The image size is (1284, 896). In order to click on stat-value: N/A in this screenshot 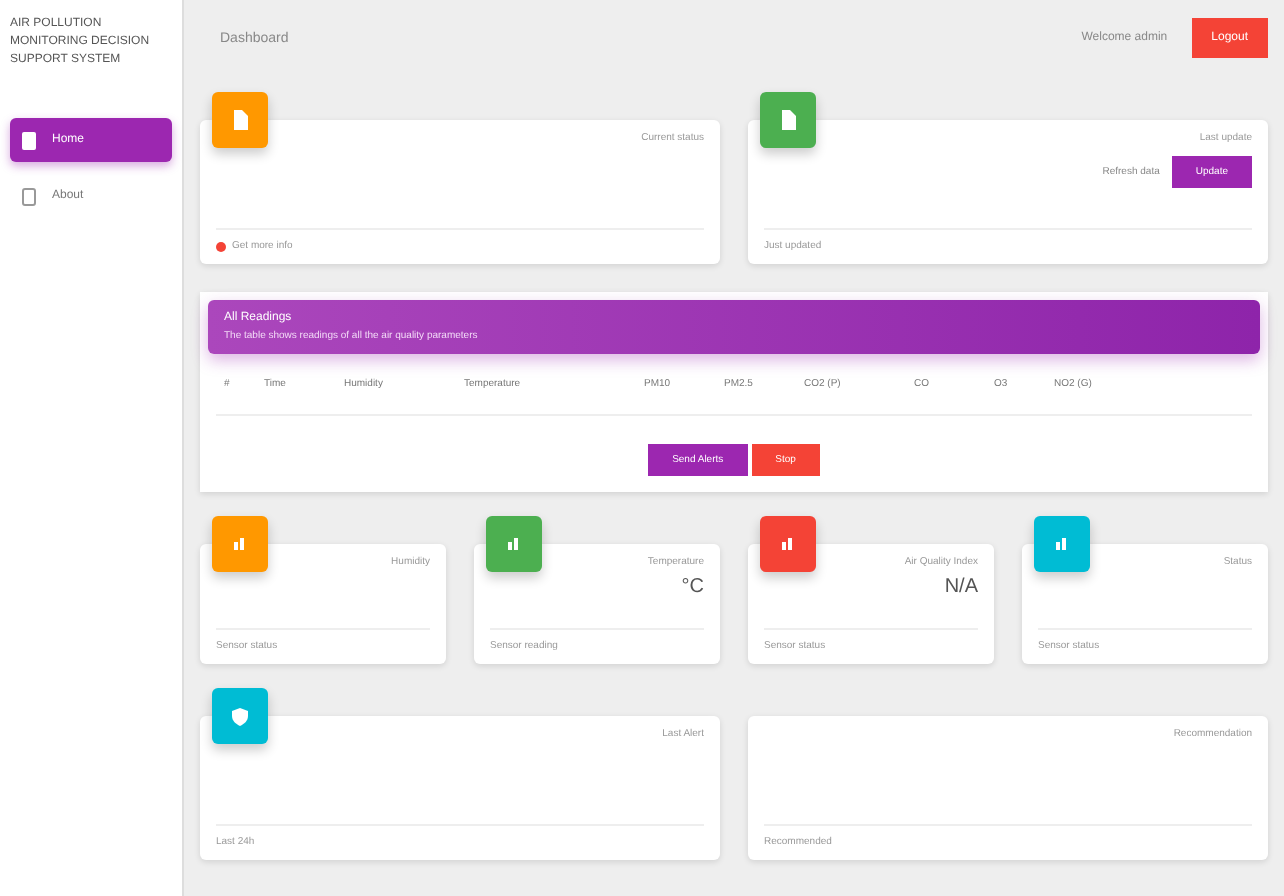, I will do `click(961, 587)`.